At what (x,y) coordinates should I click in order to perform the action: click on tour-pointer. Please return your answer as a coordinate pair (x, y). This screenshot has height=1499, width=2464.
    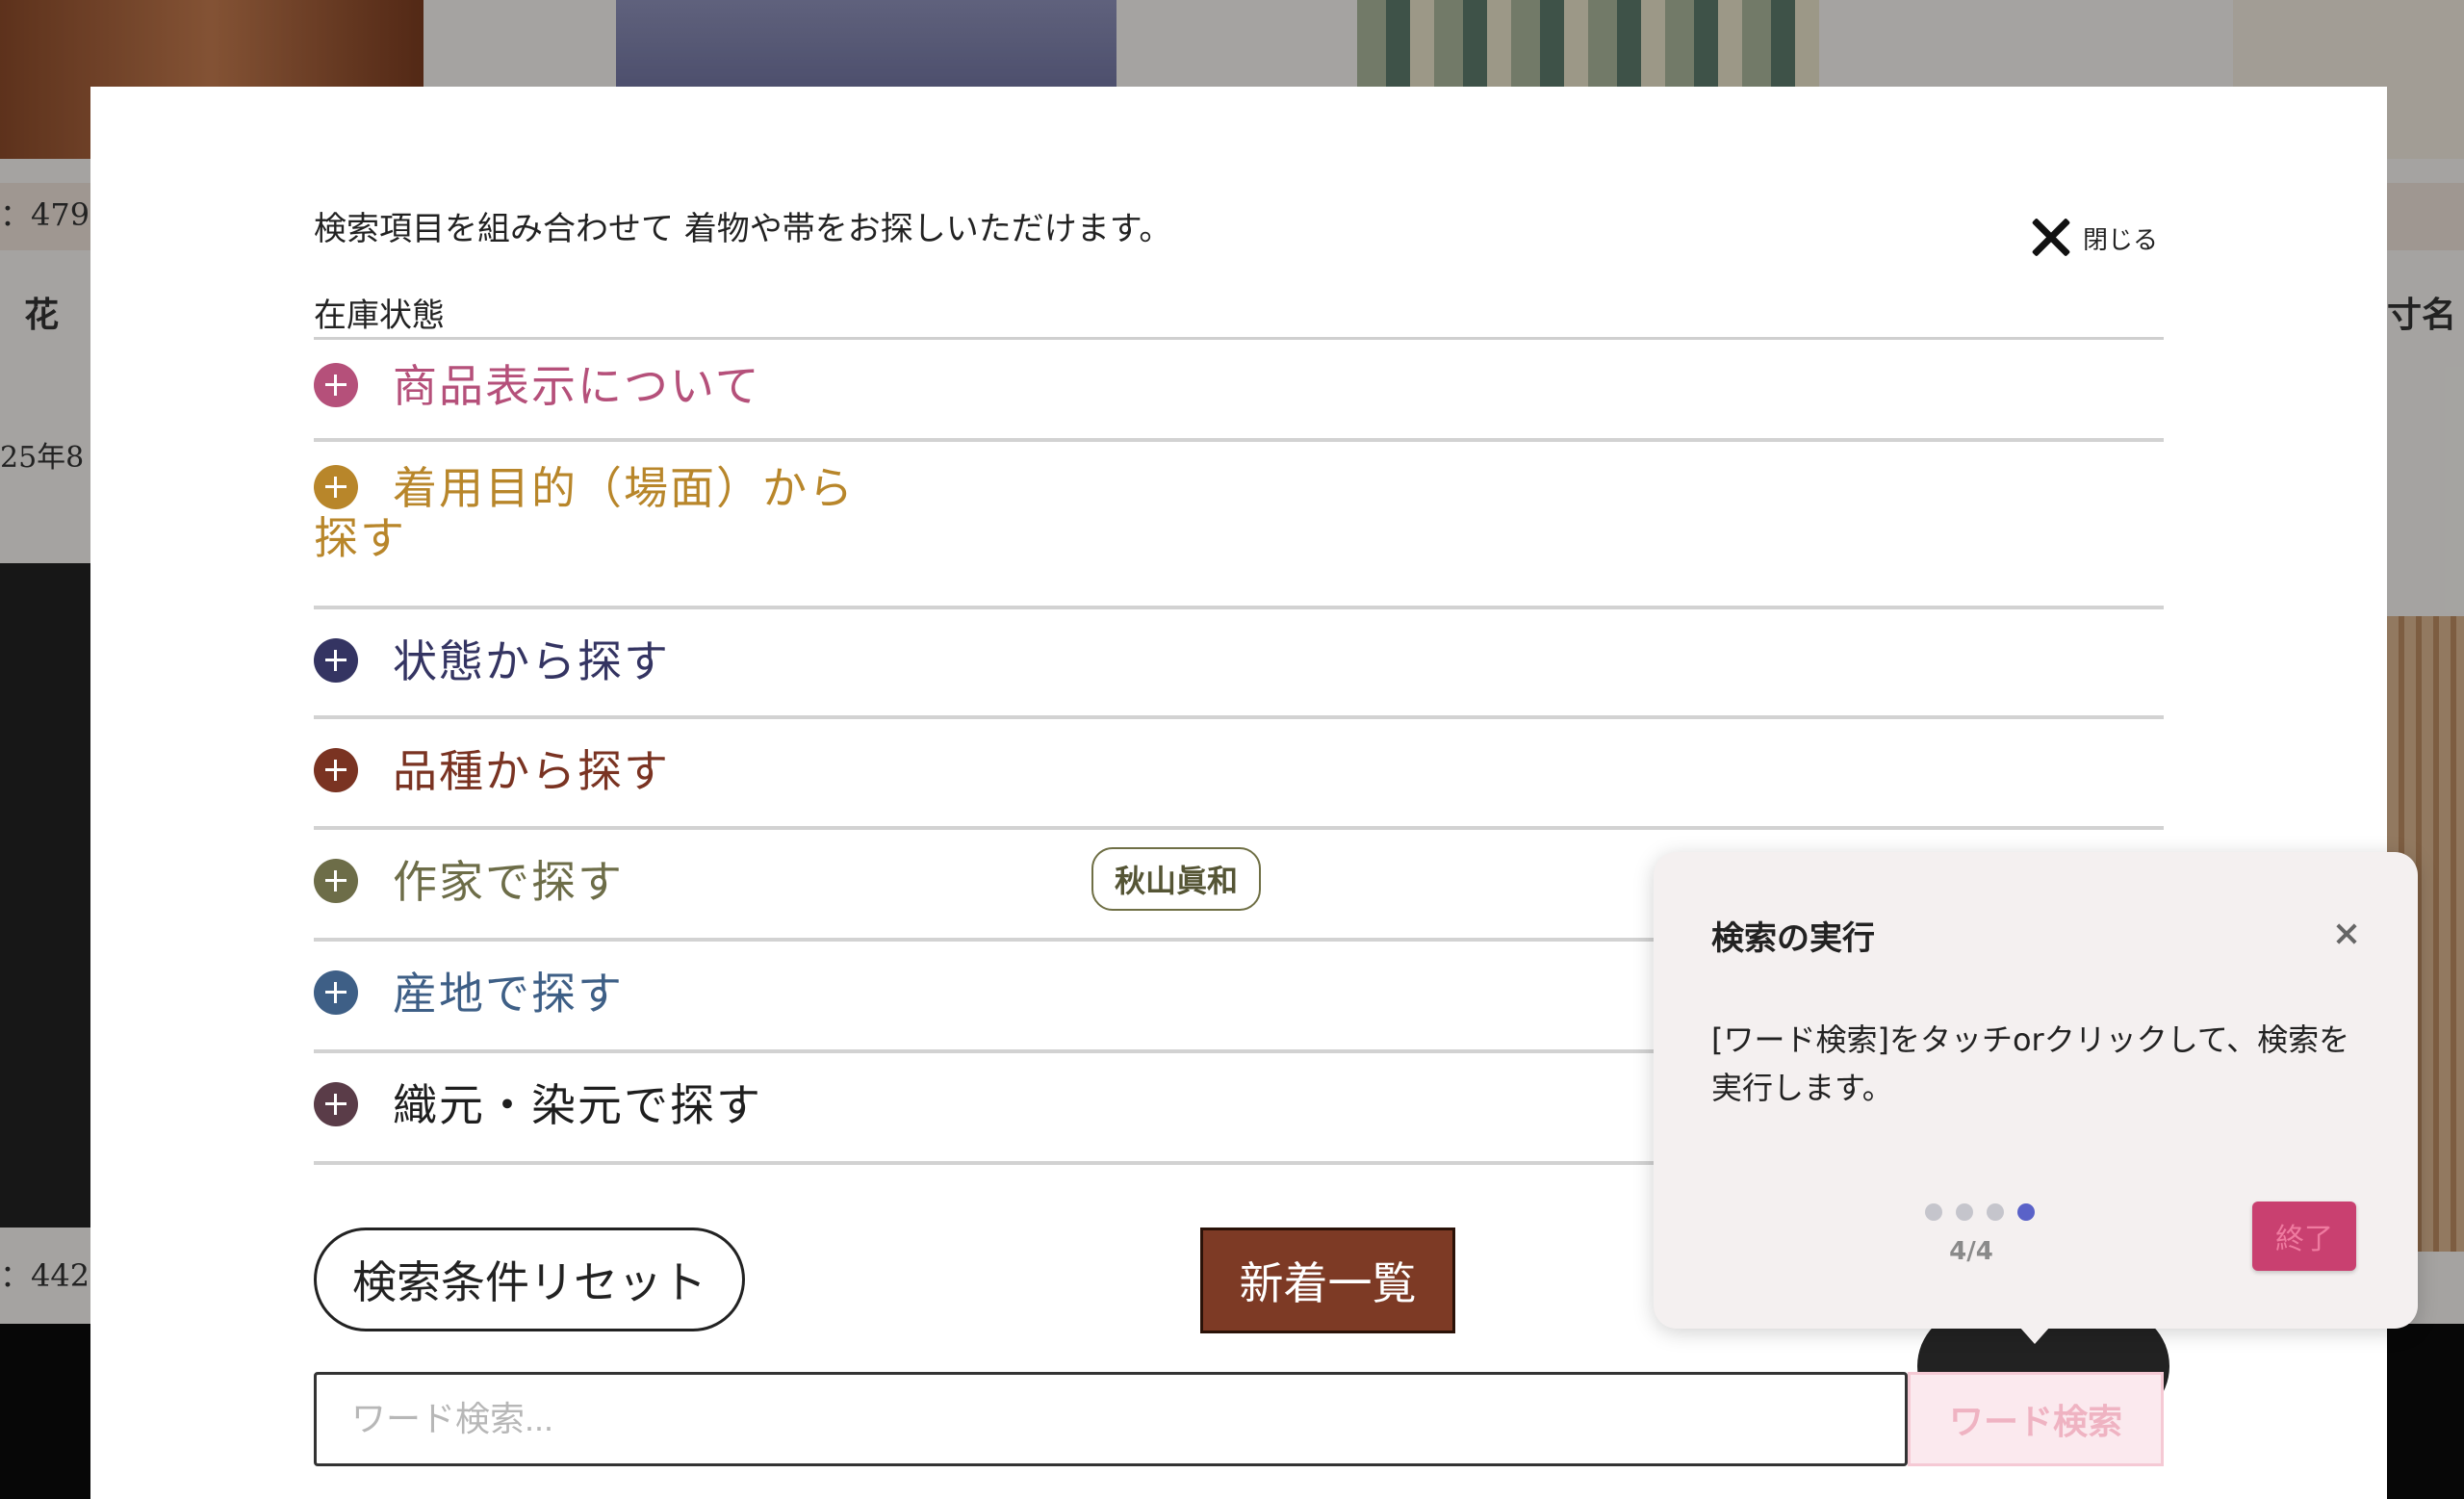
    Looking at the image, I should click on (2034, 1335).